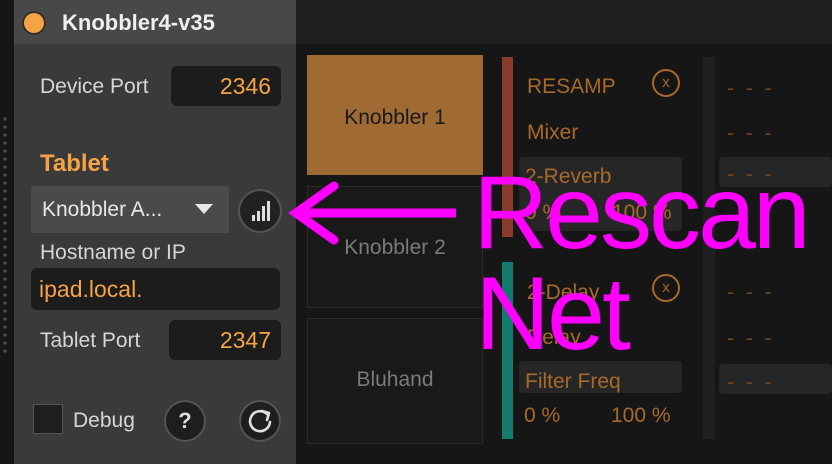 The image size is (832, 464). I want to click on reset-button, so click(260, 421).